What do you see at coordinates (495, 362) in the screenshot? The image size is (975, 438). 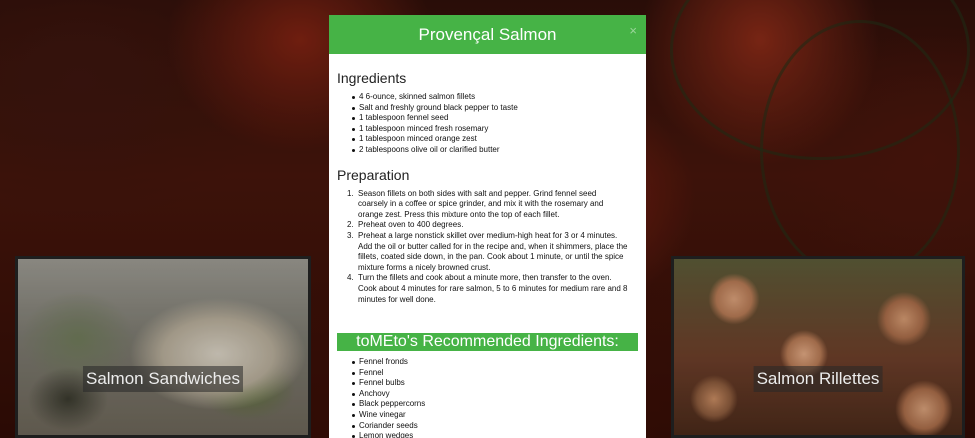 I see `recommended-ingredient-item: Fennel fronds` at bounding box center [495, 362].